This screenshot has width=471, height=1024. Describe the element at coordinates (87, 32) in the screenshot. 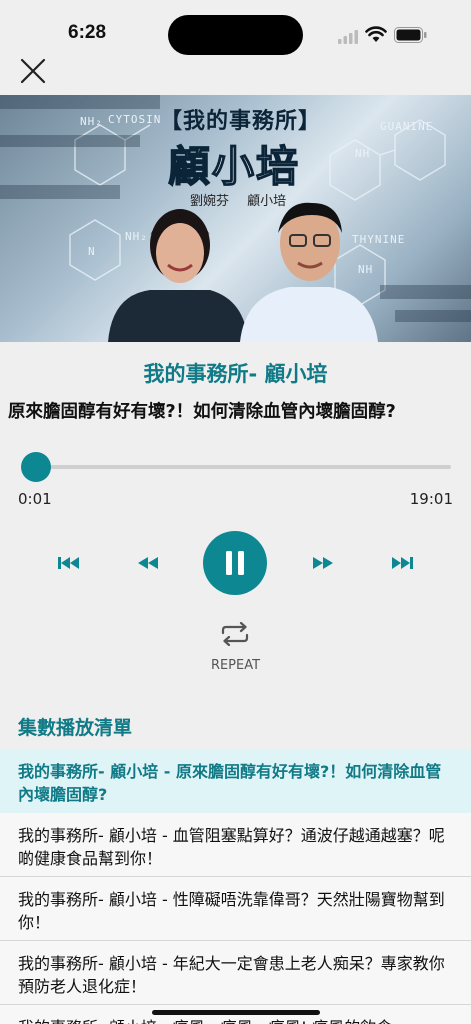

I see `status-time: 6:28` at that location.